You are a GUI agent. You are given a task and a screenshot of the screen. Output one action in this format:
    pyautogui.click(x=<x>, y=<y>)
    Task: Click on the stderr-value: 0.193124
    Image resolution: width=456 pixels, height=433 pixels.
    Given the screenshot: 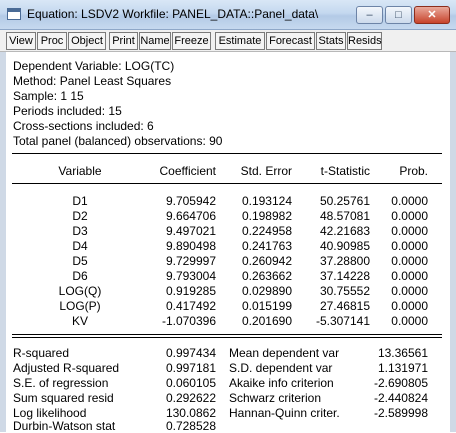 What is the action you would take?
    pyautogui.click(x=266, y=201)
    